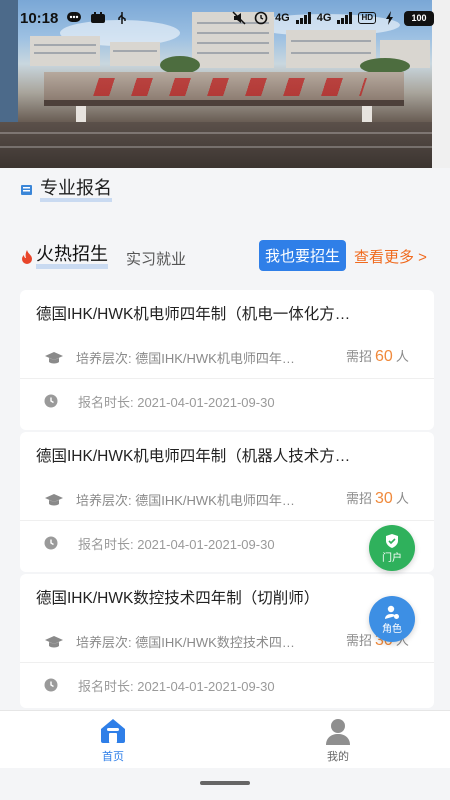  I want to click on section-header: 专业报名, so click(66, 190).